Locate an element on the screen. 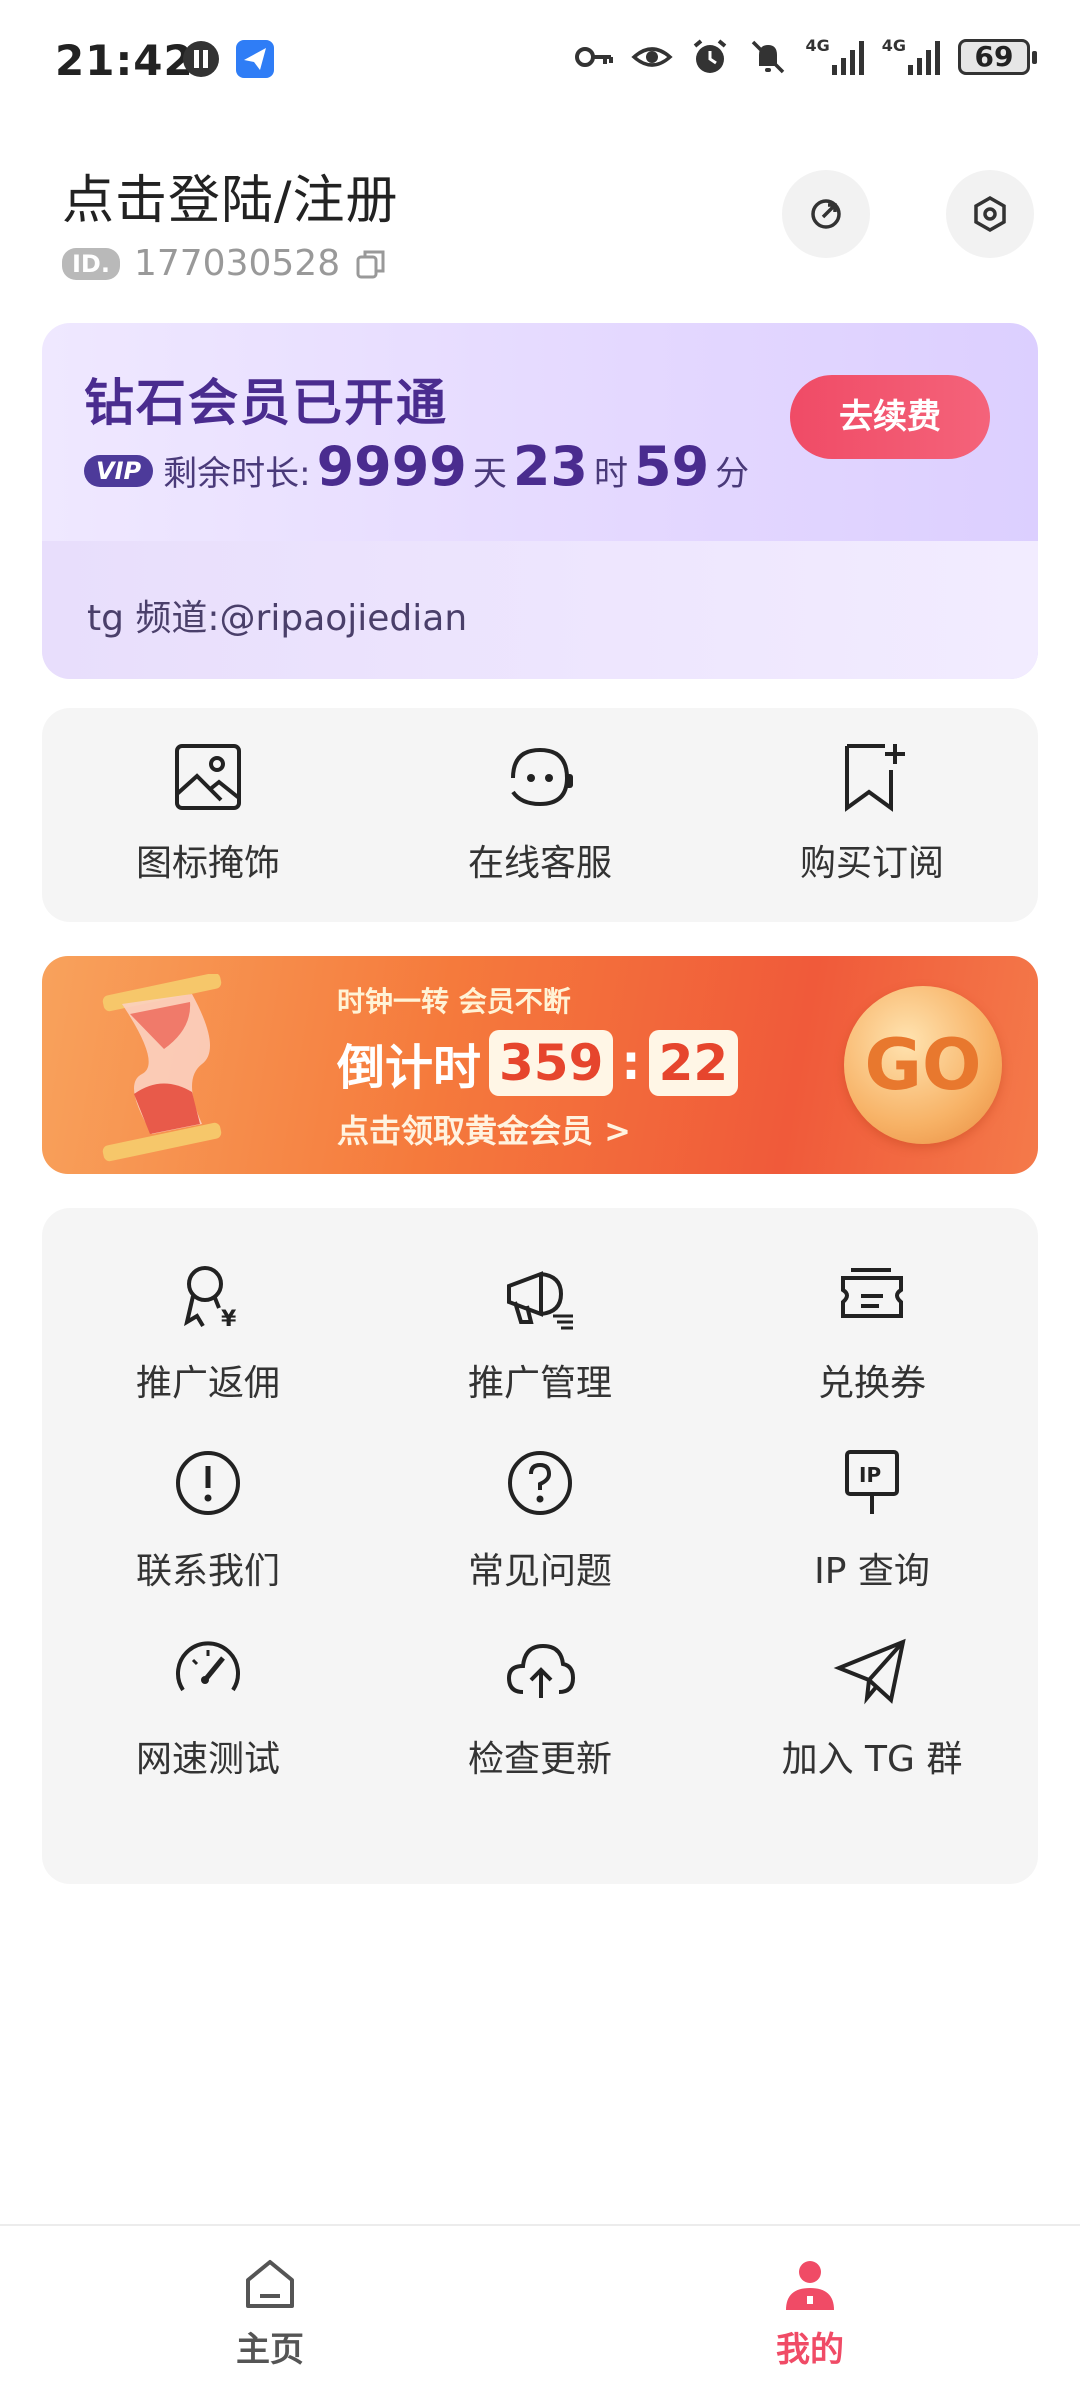  user-id-number: 177030528 is located at coordinates (237, 263).